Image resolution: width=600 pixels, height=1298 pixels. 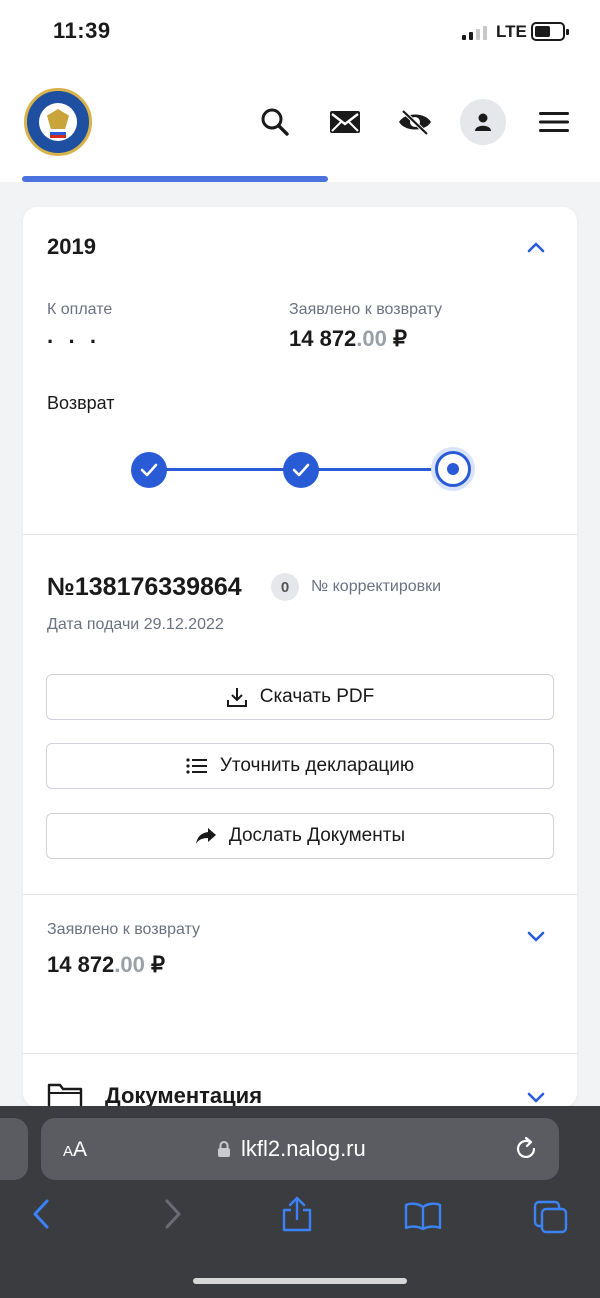 I want to click on previous-tab-stub, so click(x=14, y=1149).